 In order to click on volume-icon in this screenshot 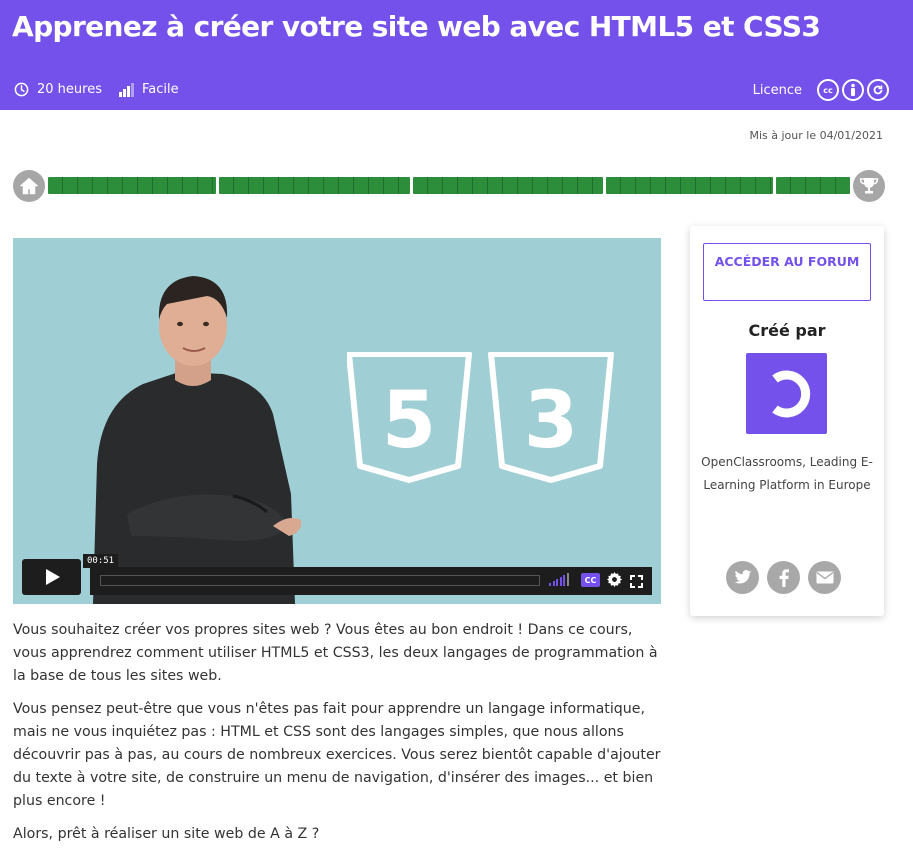, I will do `click(559, 579)`.